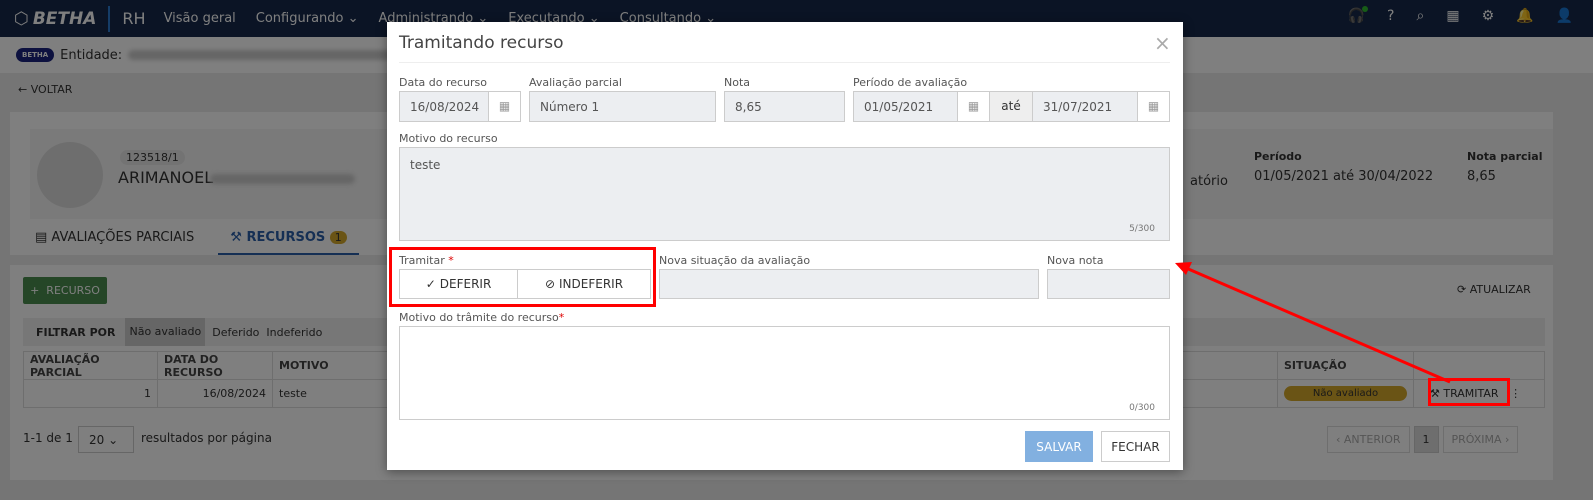 Image resolution: width=1593 pixels, height=500 pixels. I want to click on annotation-arrow, so click(1313, 323).